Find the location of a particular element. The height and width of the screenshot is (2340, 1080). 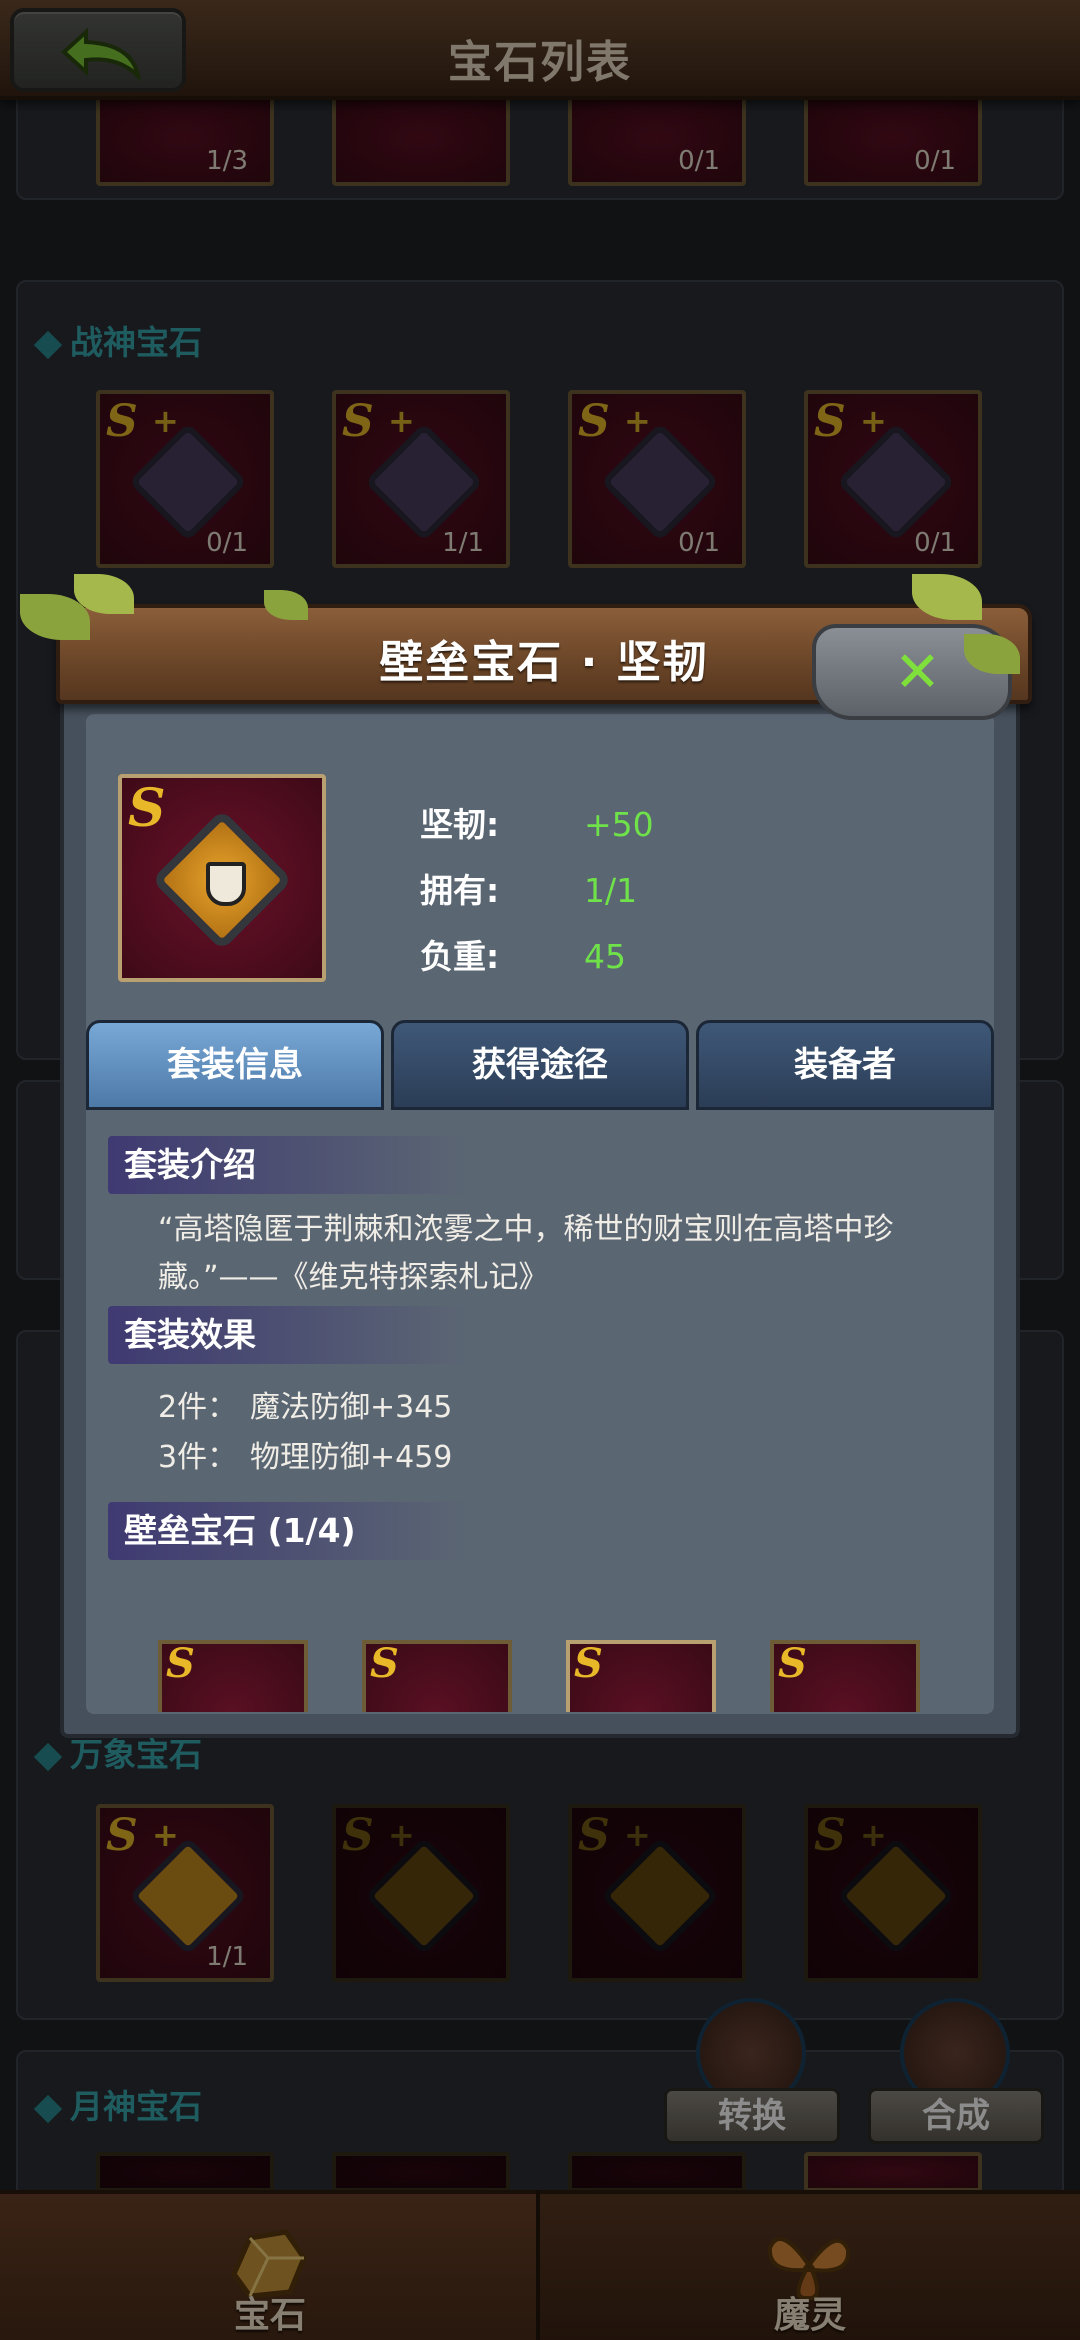

effect-pieces: 2件： is located at coordinates (198, 1407).